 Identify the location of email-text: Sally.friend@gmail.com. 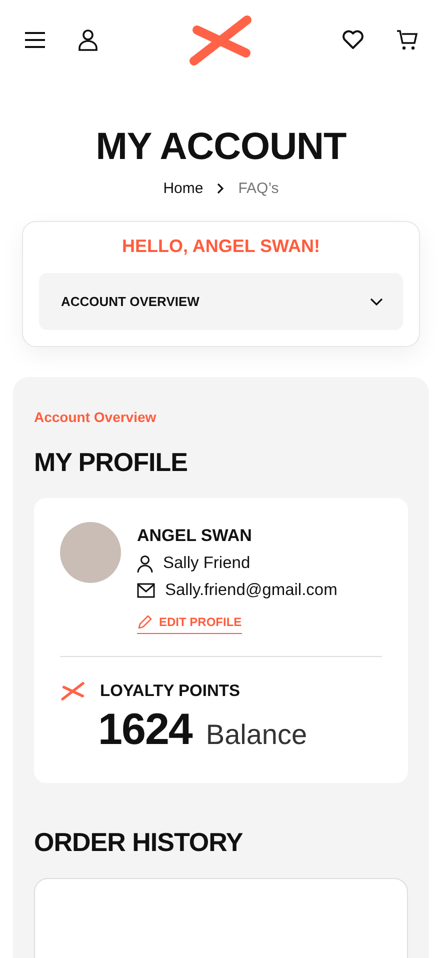
(251, 590).